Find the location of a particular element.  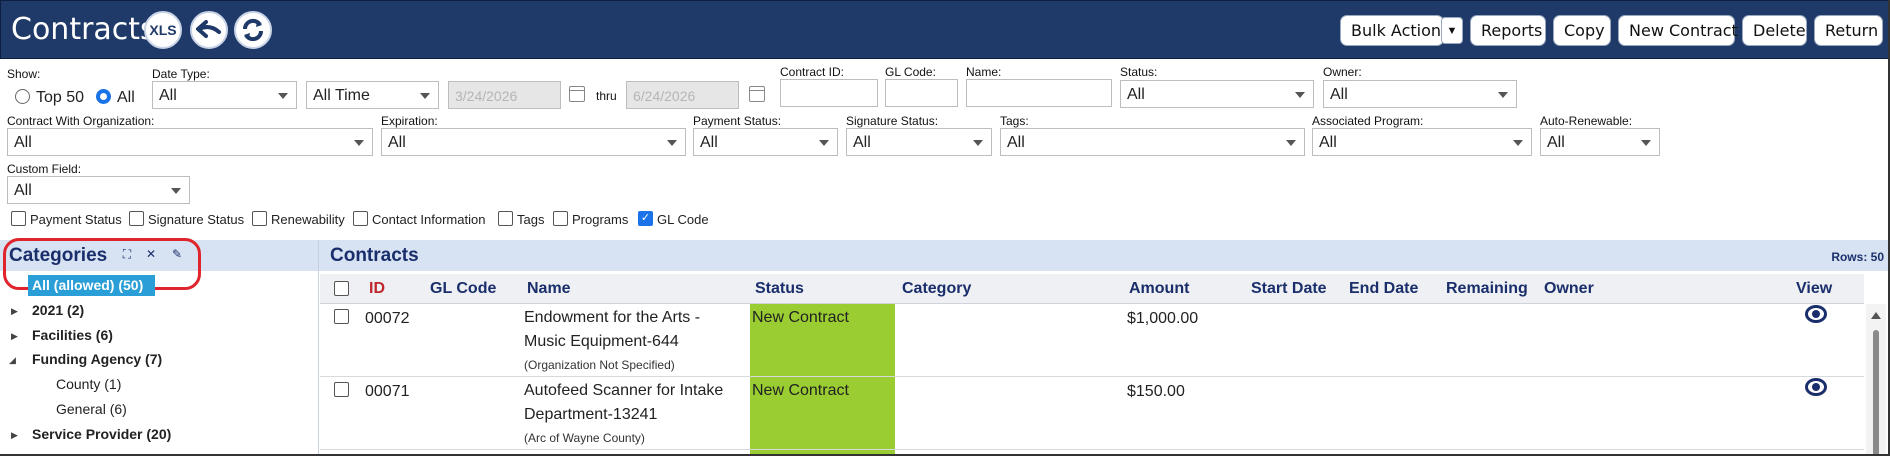

row-divider is located at coordinates (1092, 376).